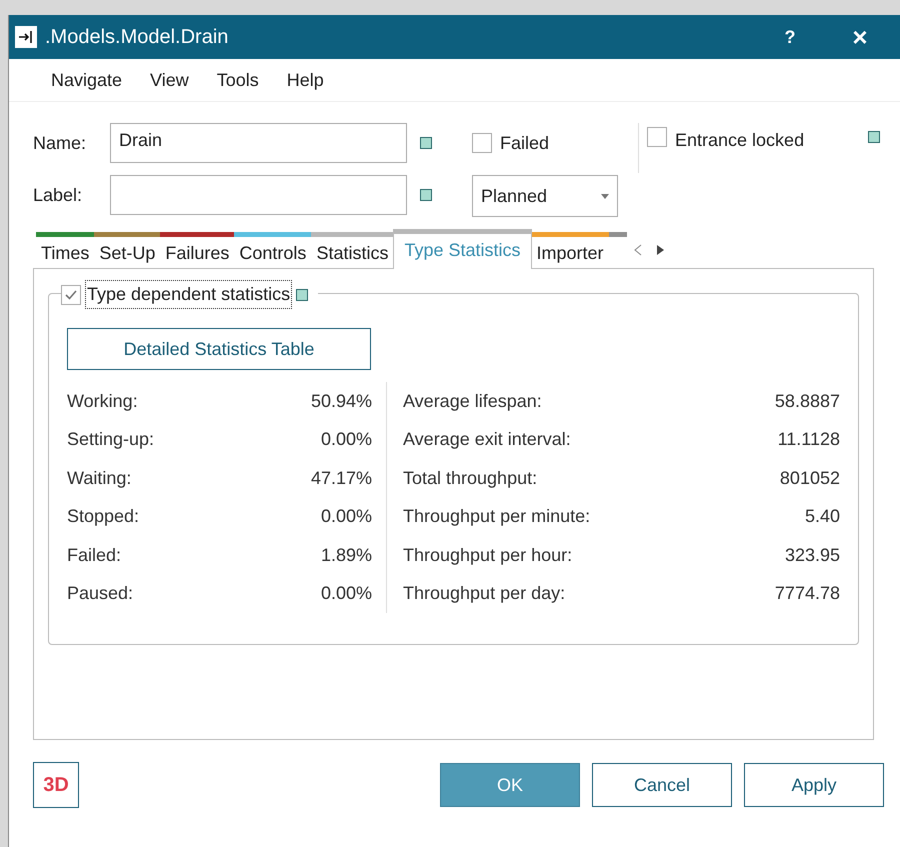 The width and height of the screenshot is (900, 847). Describe the element at coordinates (807, 594) in the screenshot. I see `stat-value: 7774.78` at that location.